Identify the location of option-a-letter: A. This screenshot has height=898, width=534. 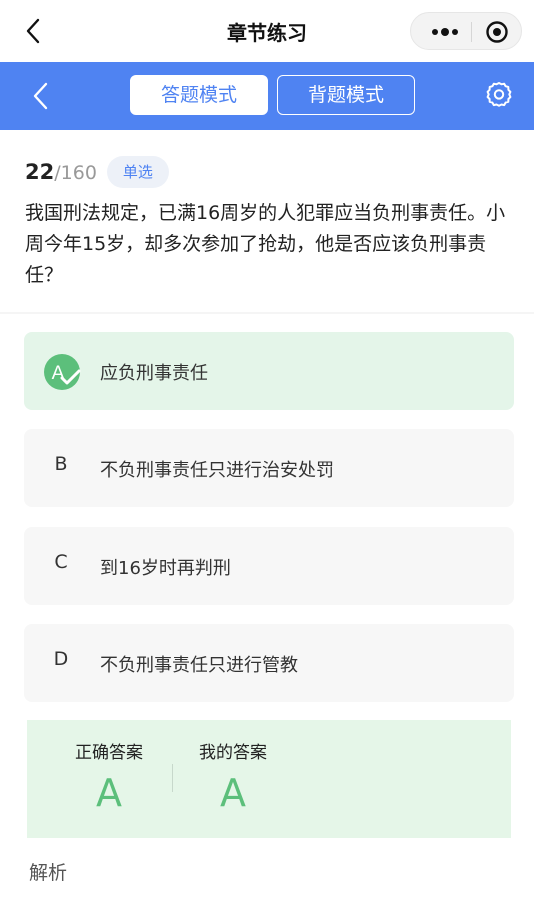
(58, 373).